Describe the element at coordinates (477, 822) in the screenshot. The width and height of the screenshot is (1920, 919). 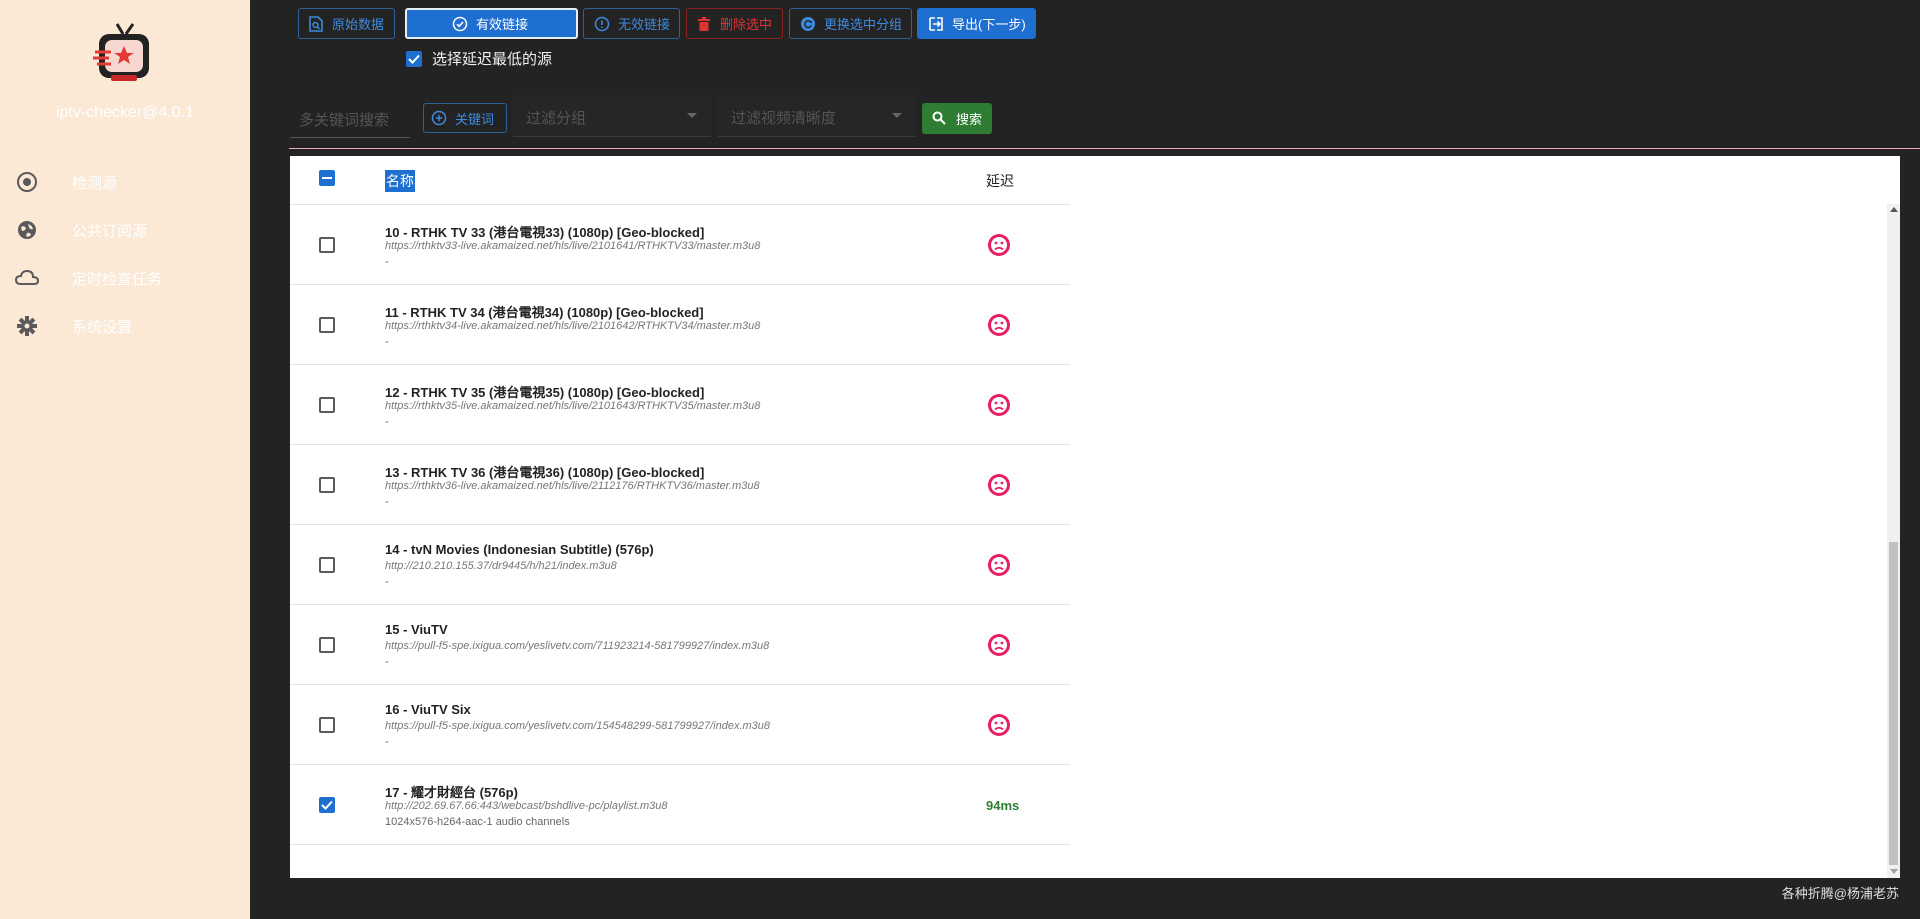
I see `channel-meta: 1024x576-h264-aac-1 audio channels` at that location.